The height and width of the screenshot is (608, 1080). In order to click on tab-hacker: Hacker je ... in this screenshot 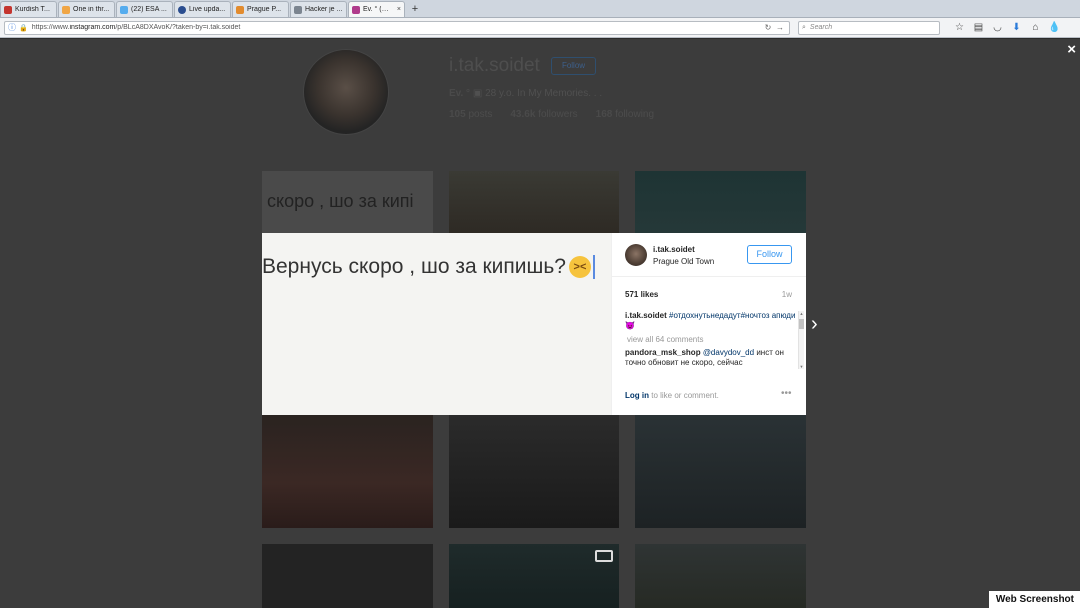, I will do `click(318, 9)`.